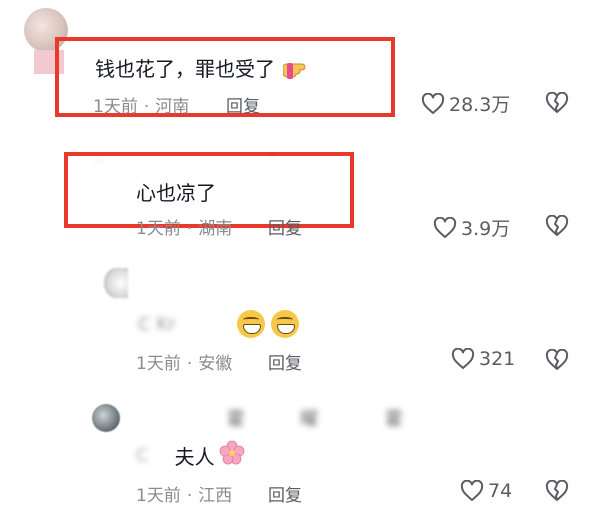 Image resolution: width=600 pixels, height=522 pixels. I want to click on comment-text: C Kr, so click(218, 324).